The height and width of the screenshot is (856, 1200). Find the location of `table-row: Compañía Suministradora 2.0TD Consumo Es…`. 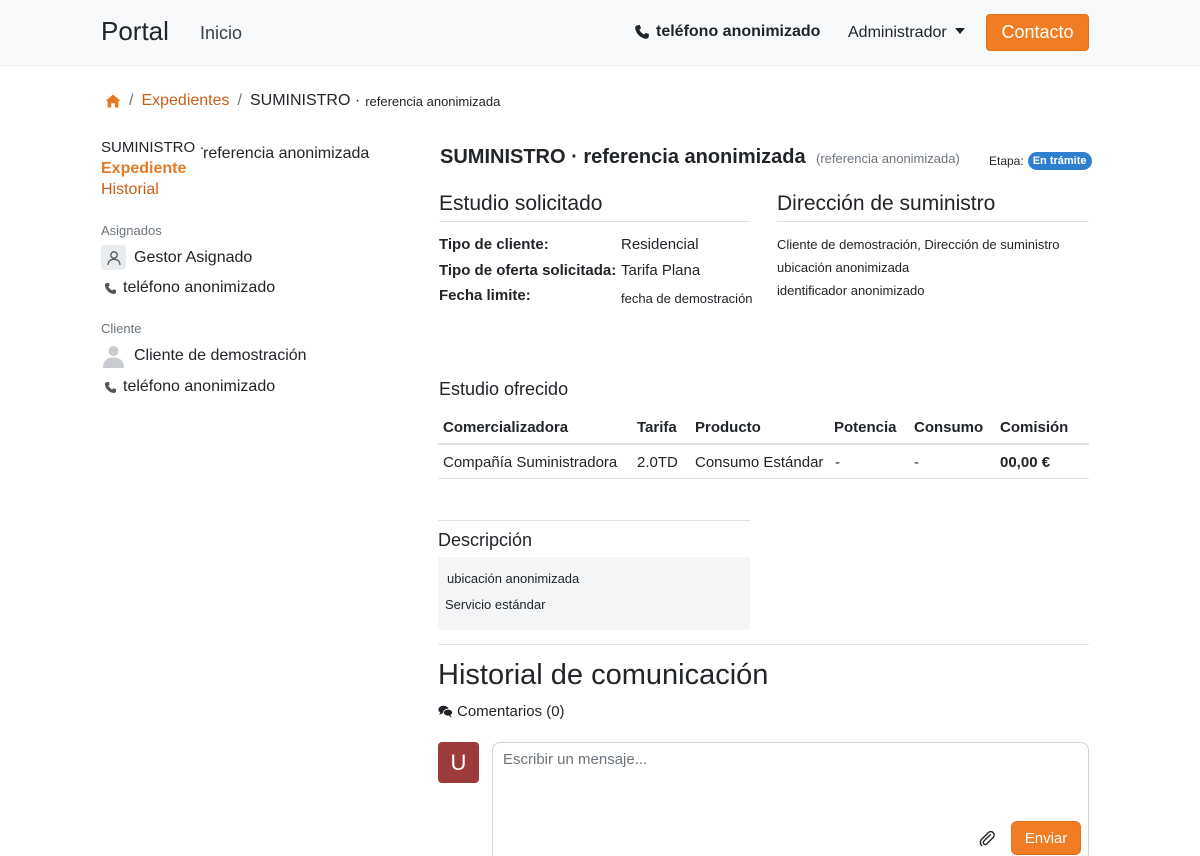

table-row: Compañía Suministradora 2.0TD Consumo Es… is located at coordinates (763, 462).